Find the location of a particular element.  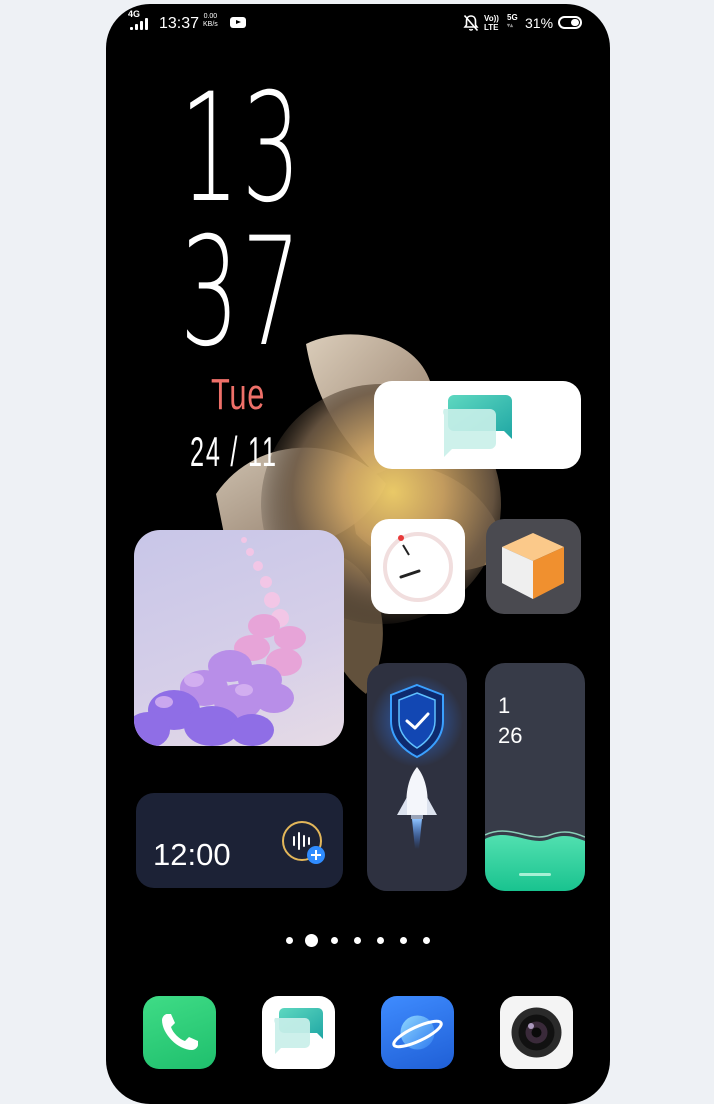

alarm-widget: 12:00 is located at coordinates (239, 840).